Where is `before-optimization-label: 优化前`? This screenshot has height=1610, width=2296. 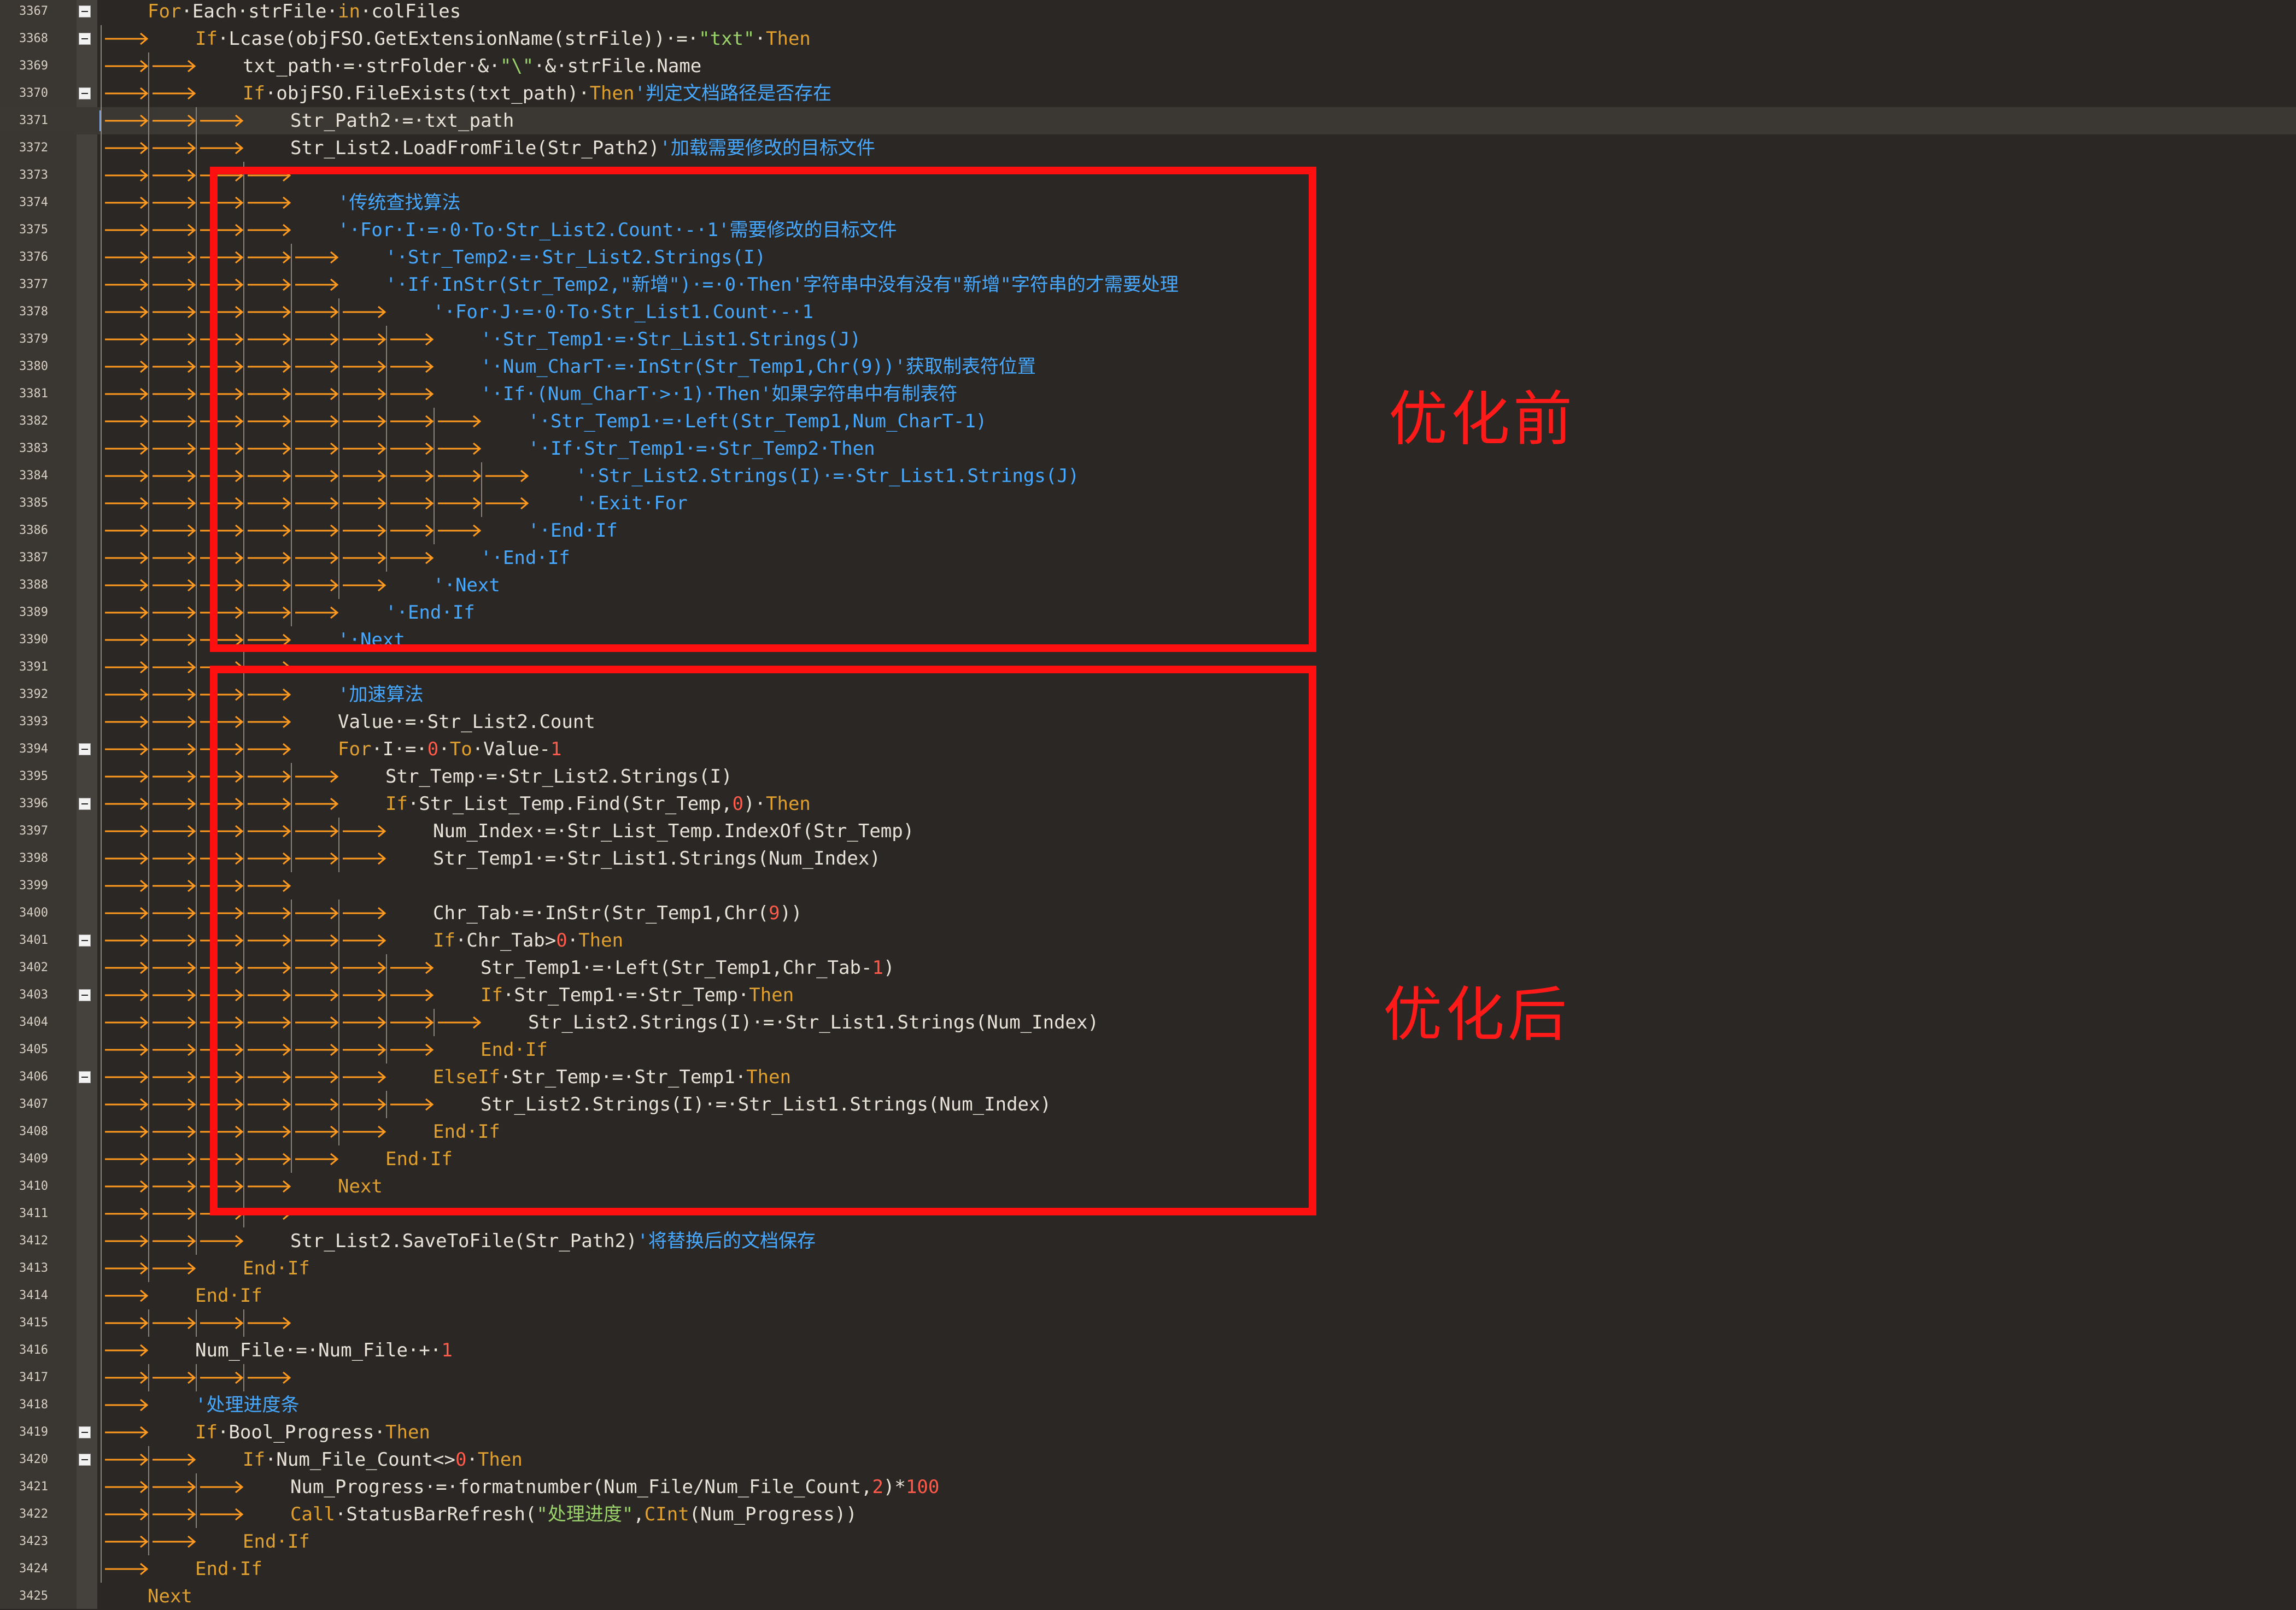
before-optimization-label: 优化前 is located at coordinates (1482, 420).